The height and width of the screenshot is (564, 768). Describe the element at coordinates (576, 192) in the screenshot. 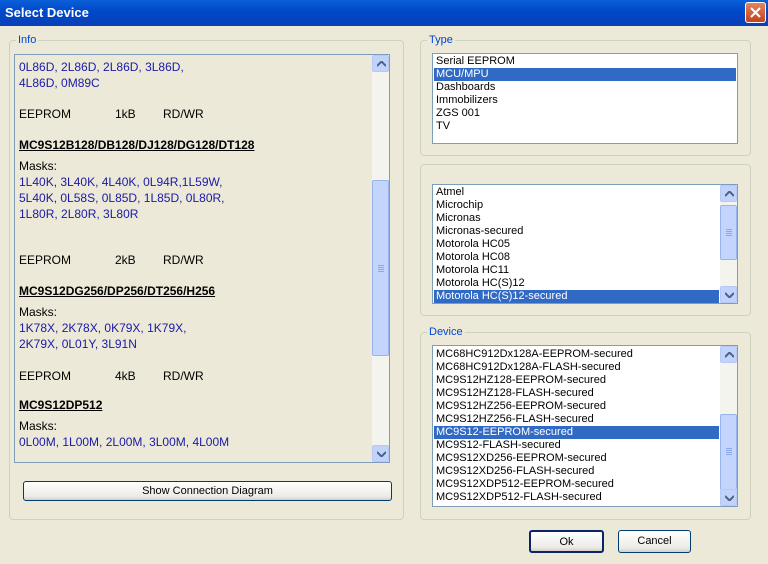

I see `list-item: Atmel` at that location.